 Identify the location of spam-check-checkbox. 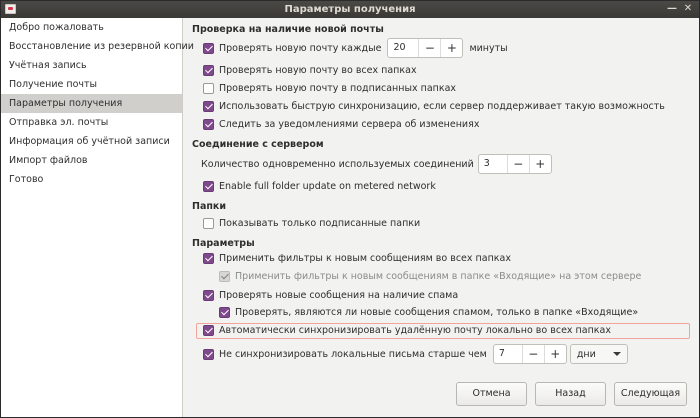
(208, 295).